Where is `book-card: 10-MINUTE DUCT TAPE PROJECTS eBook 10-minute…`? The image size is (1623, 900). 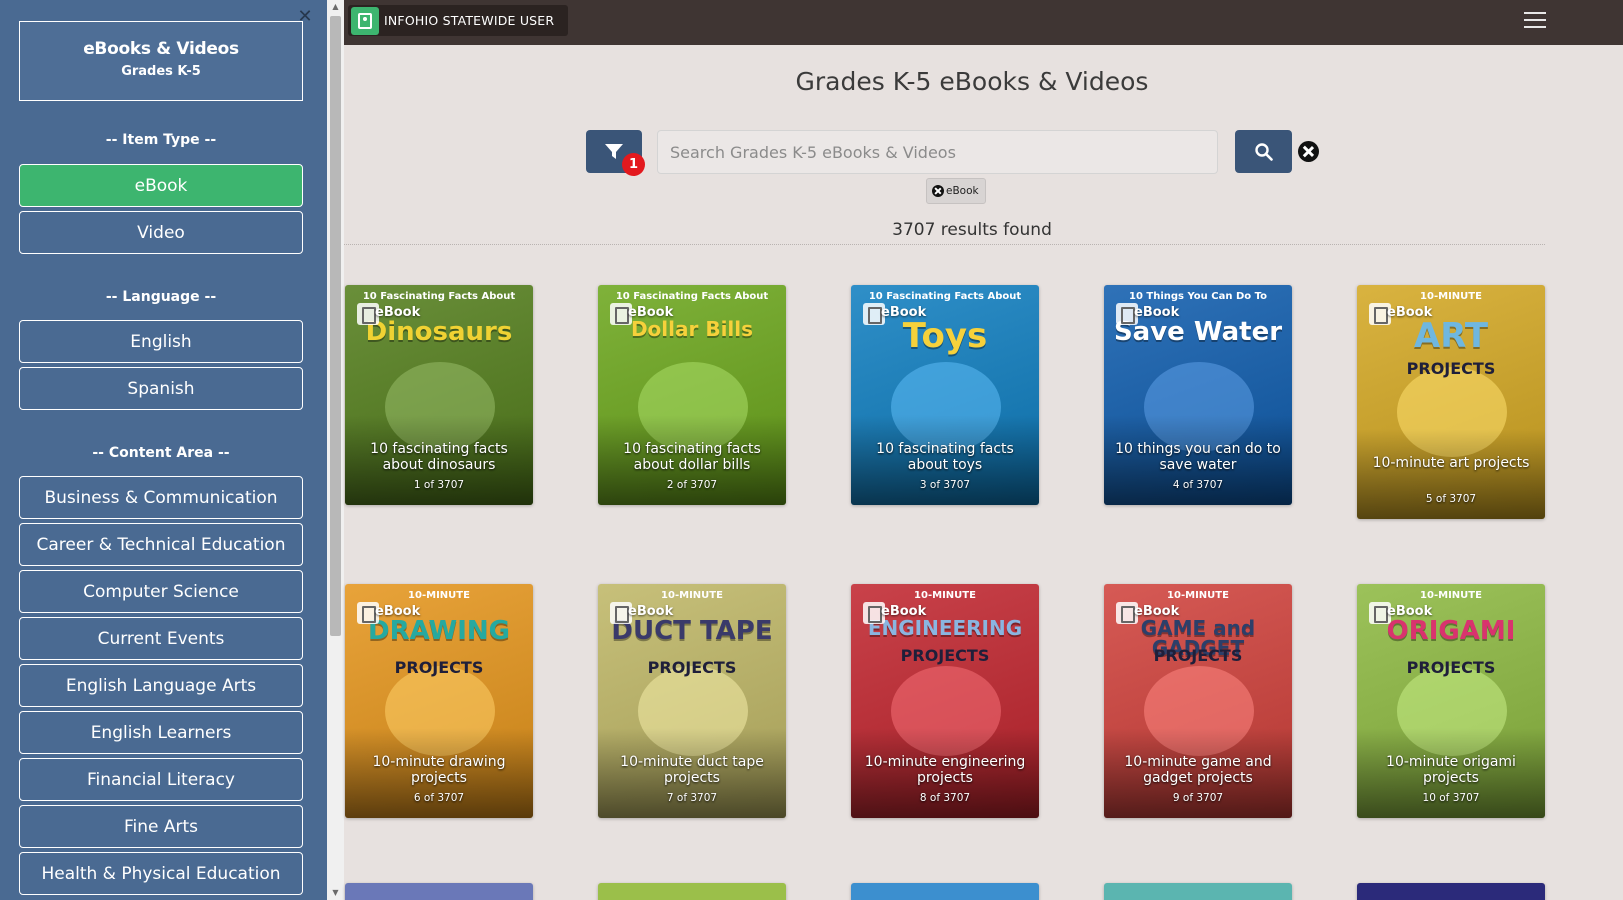 book-card: 10-MINUTE DUCT TAPE PROJECTS eBook 10-minute… is located at coordinates (692, 701).